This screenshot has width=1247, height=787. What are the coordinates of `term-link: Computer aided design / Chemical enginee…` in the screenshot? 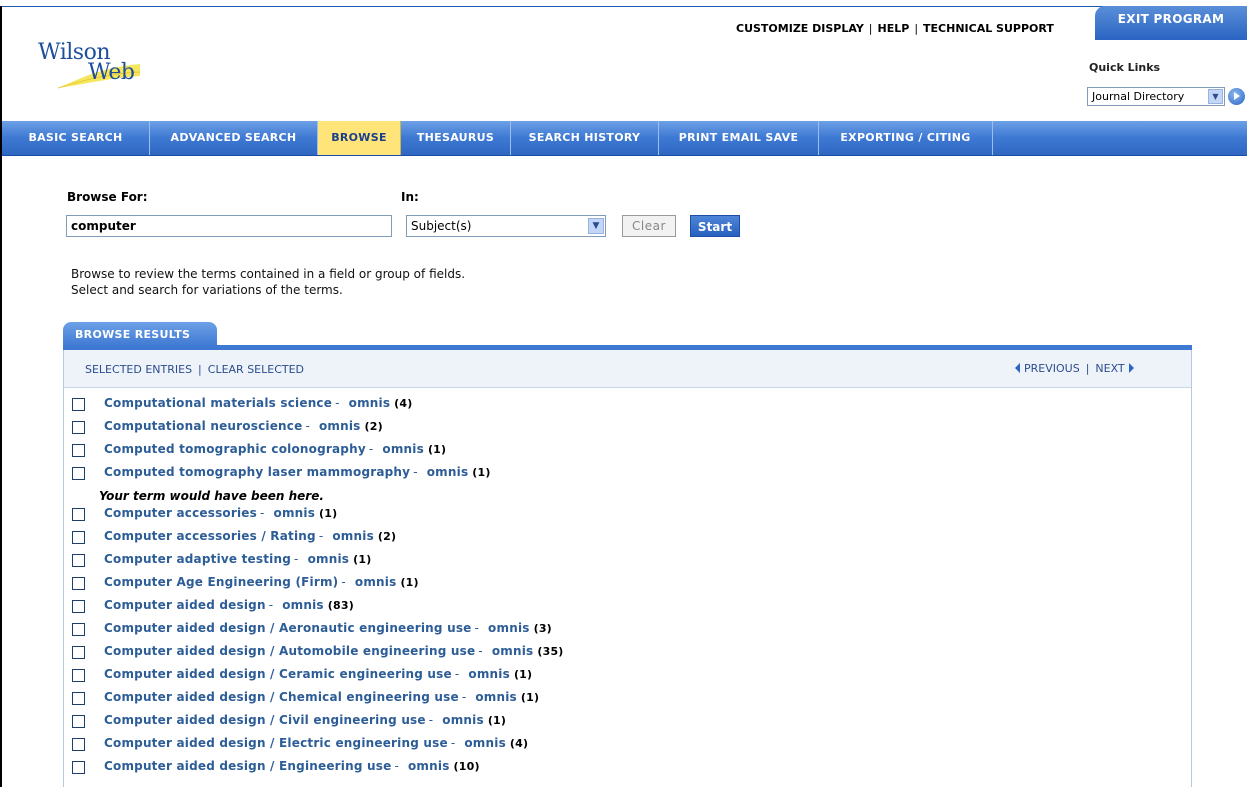 It's located at (281, 697).